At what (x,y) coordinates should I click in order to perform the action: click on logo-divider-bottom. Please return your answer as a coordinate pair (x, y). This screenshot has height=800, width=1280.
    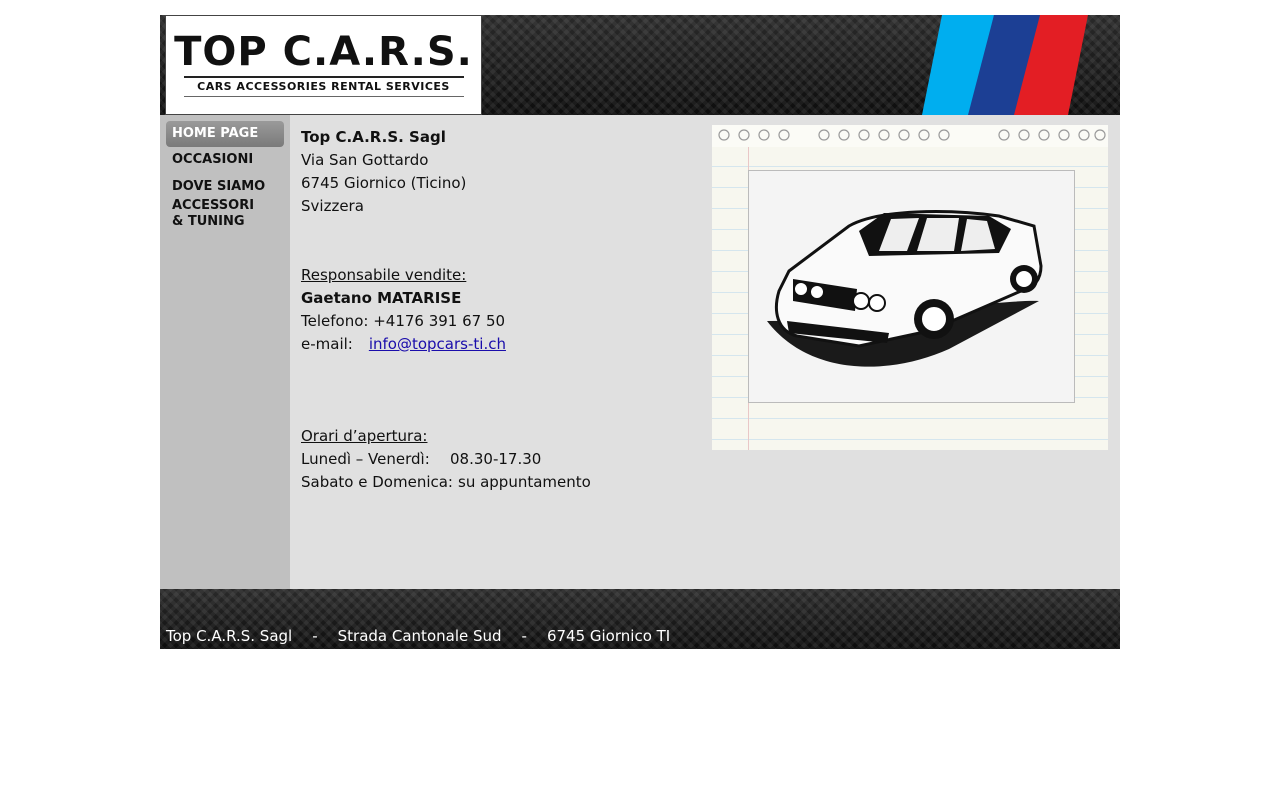
    Looking at the image, I should click on (324, 96).